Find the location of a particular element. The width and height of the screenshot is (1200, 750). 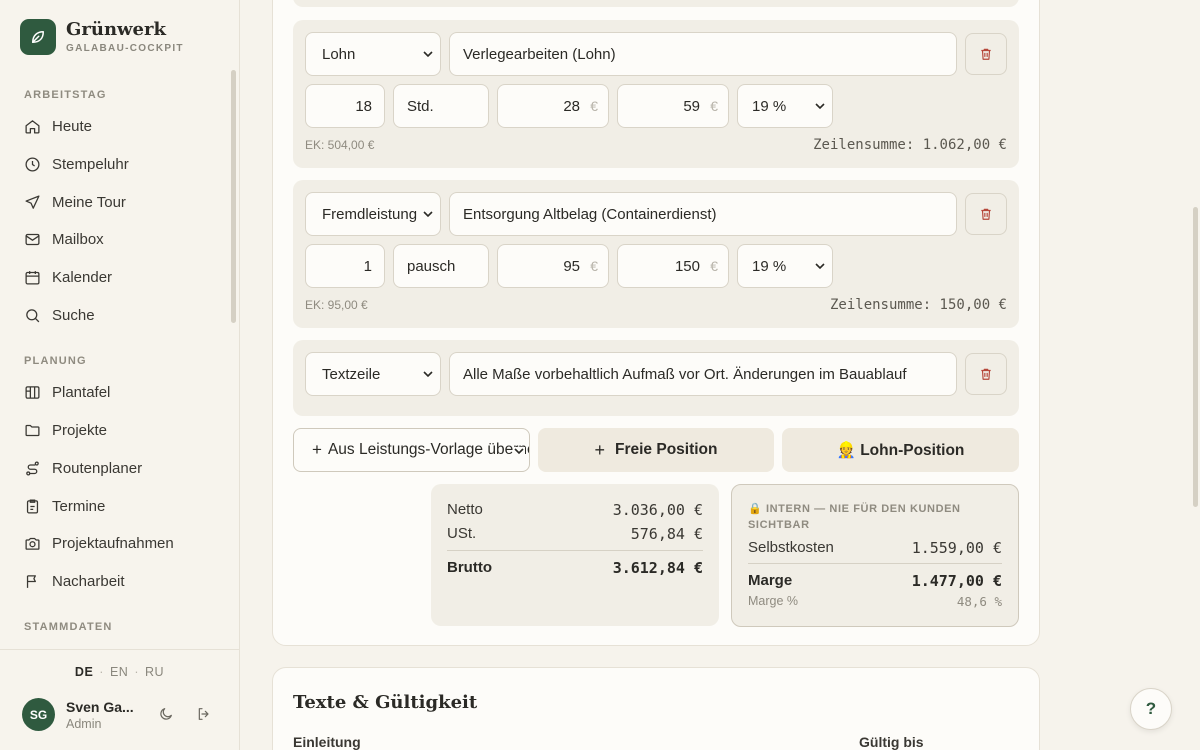

sidebar-footer: DE · EN · RU SG Sven Ga... Admin is located at coordinates (119, 699).